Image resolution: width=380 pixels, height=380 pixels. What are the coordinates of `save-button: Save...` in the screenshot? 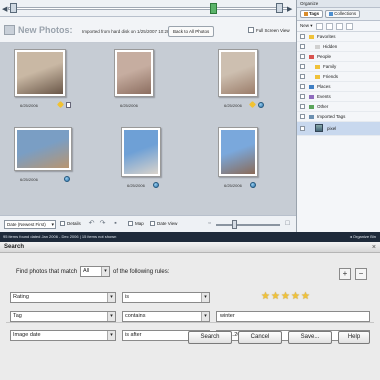 It's located at (310, 337).